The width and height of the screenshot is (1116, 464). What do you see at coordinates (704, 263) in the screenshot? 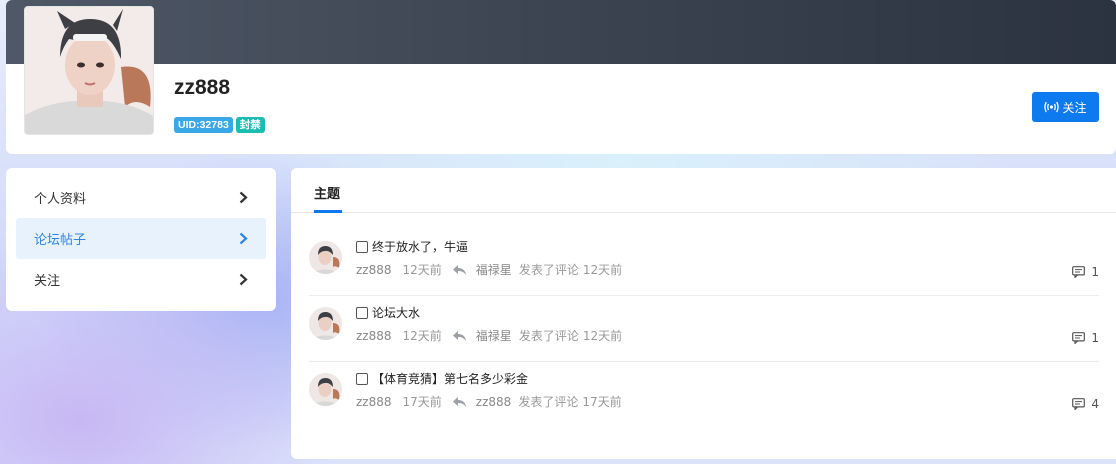
I see `list-item: 终于放水了，牛逼 zz888 12天前 福禄星 发表了评论 12天前 1` at bounding box center [704, 263].